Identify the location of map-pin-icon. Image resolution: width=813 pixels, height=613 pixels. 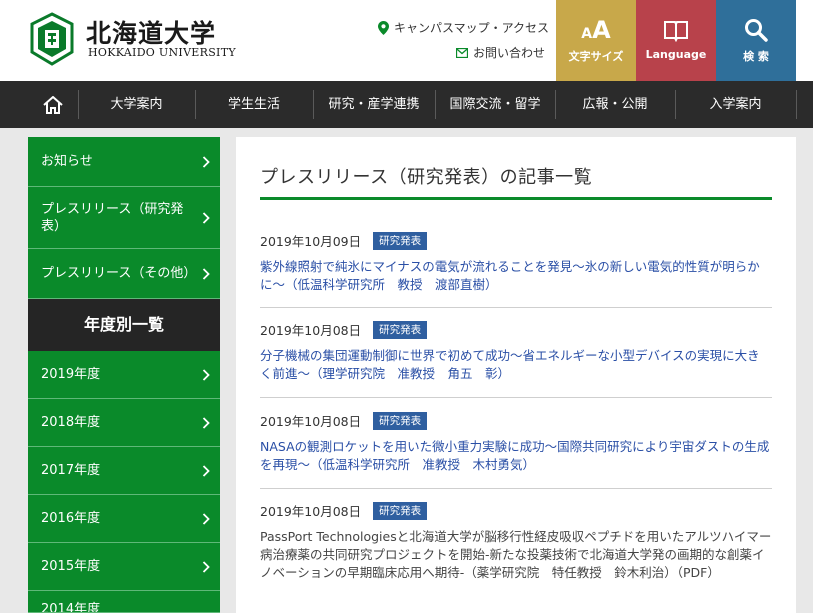
(383, 27).